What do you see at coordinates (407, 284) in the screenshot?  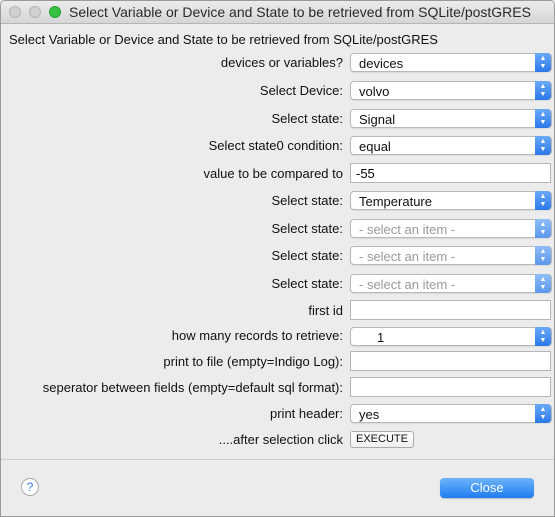 I see `state4-value: - select an item -` at bounding box center [407, 284].